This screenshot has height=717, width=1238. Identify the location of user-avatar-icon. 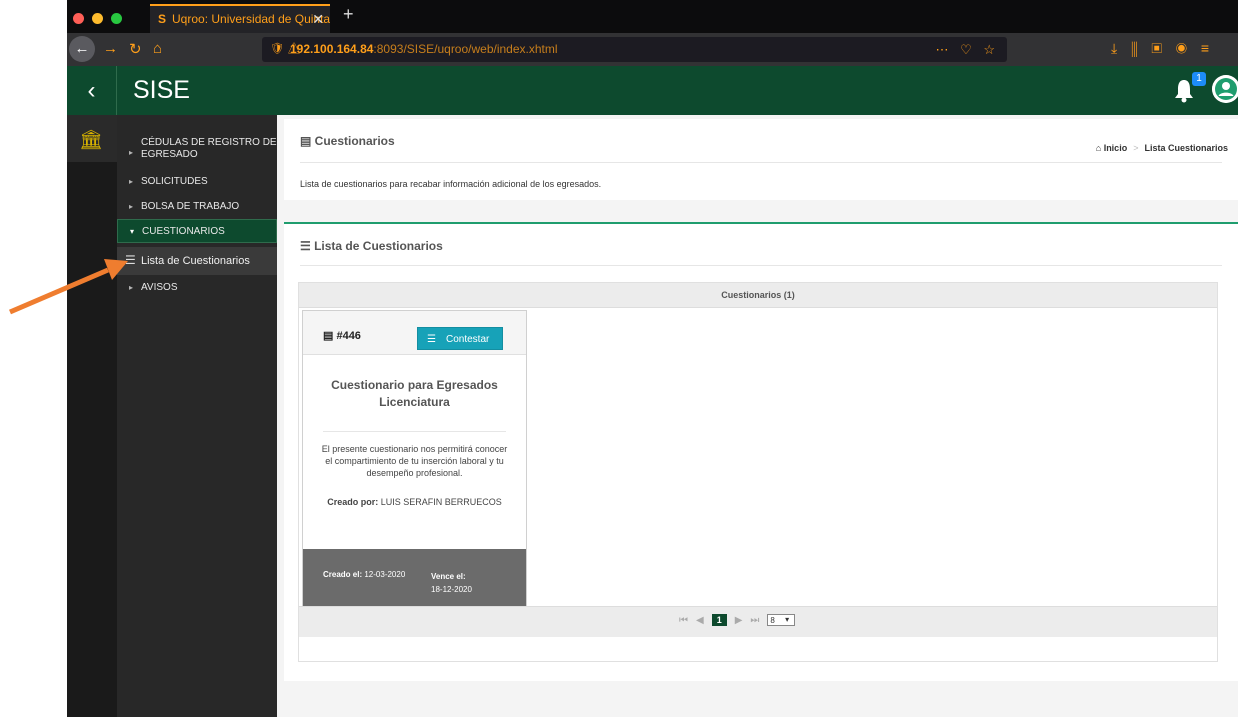
(1225, 89).